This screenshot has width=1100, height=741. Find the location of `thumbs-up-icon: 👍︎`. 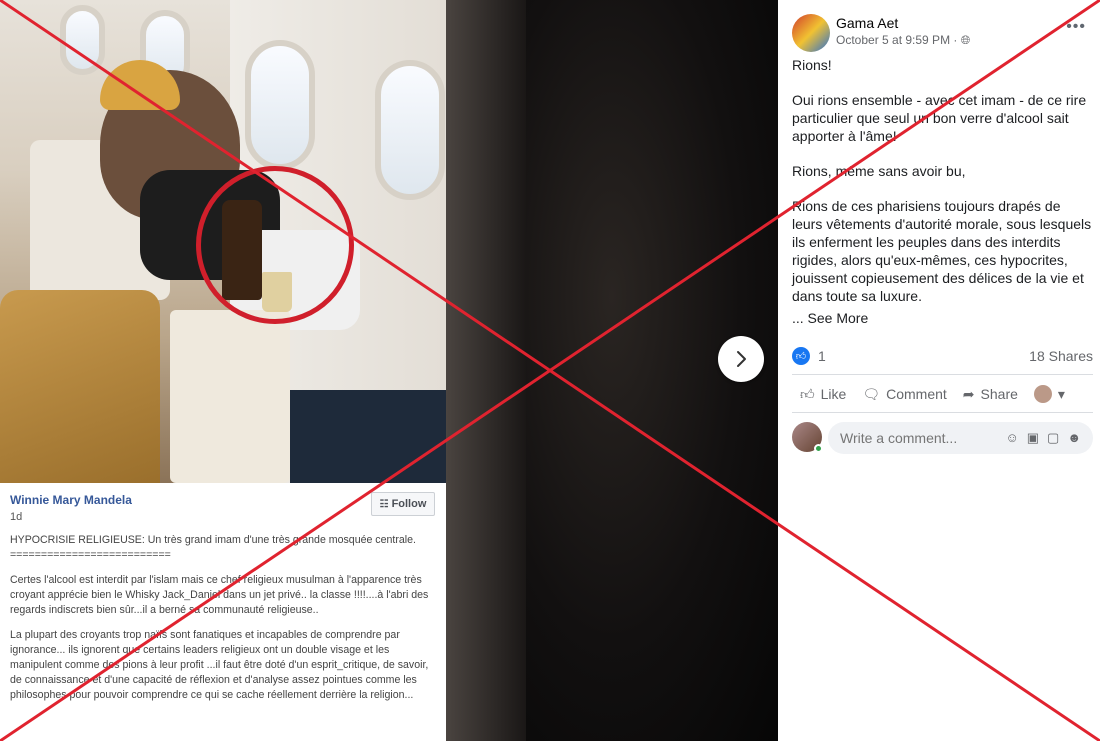

thumbs-up-icon: 👍︎ is located at coordinates (807, 393).